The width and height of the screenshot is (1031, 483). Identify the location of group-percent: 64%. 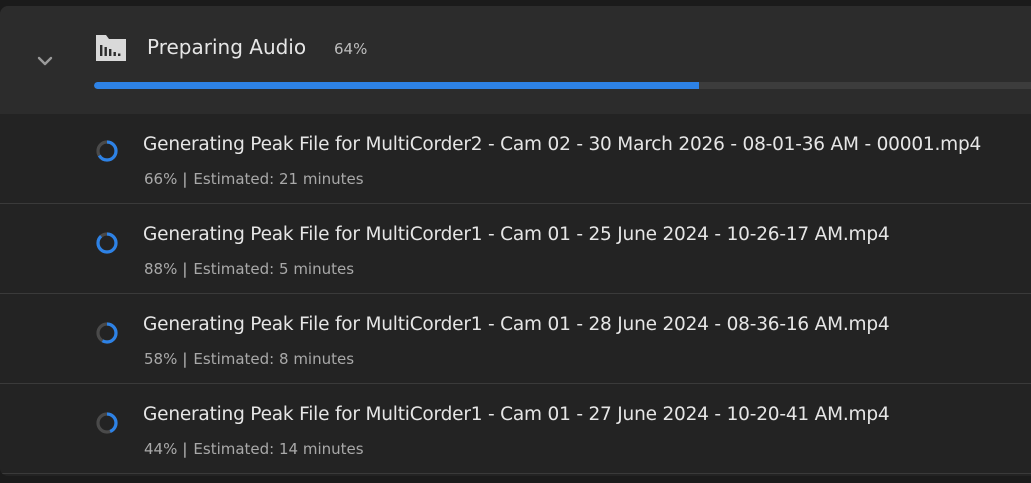
(351, 49).